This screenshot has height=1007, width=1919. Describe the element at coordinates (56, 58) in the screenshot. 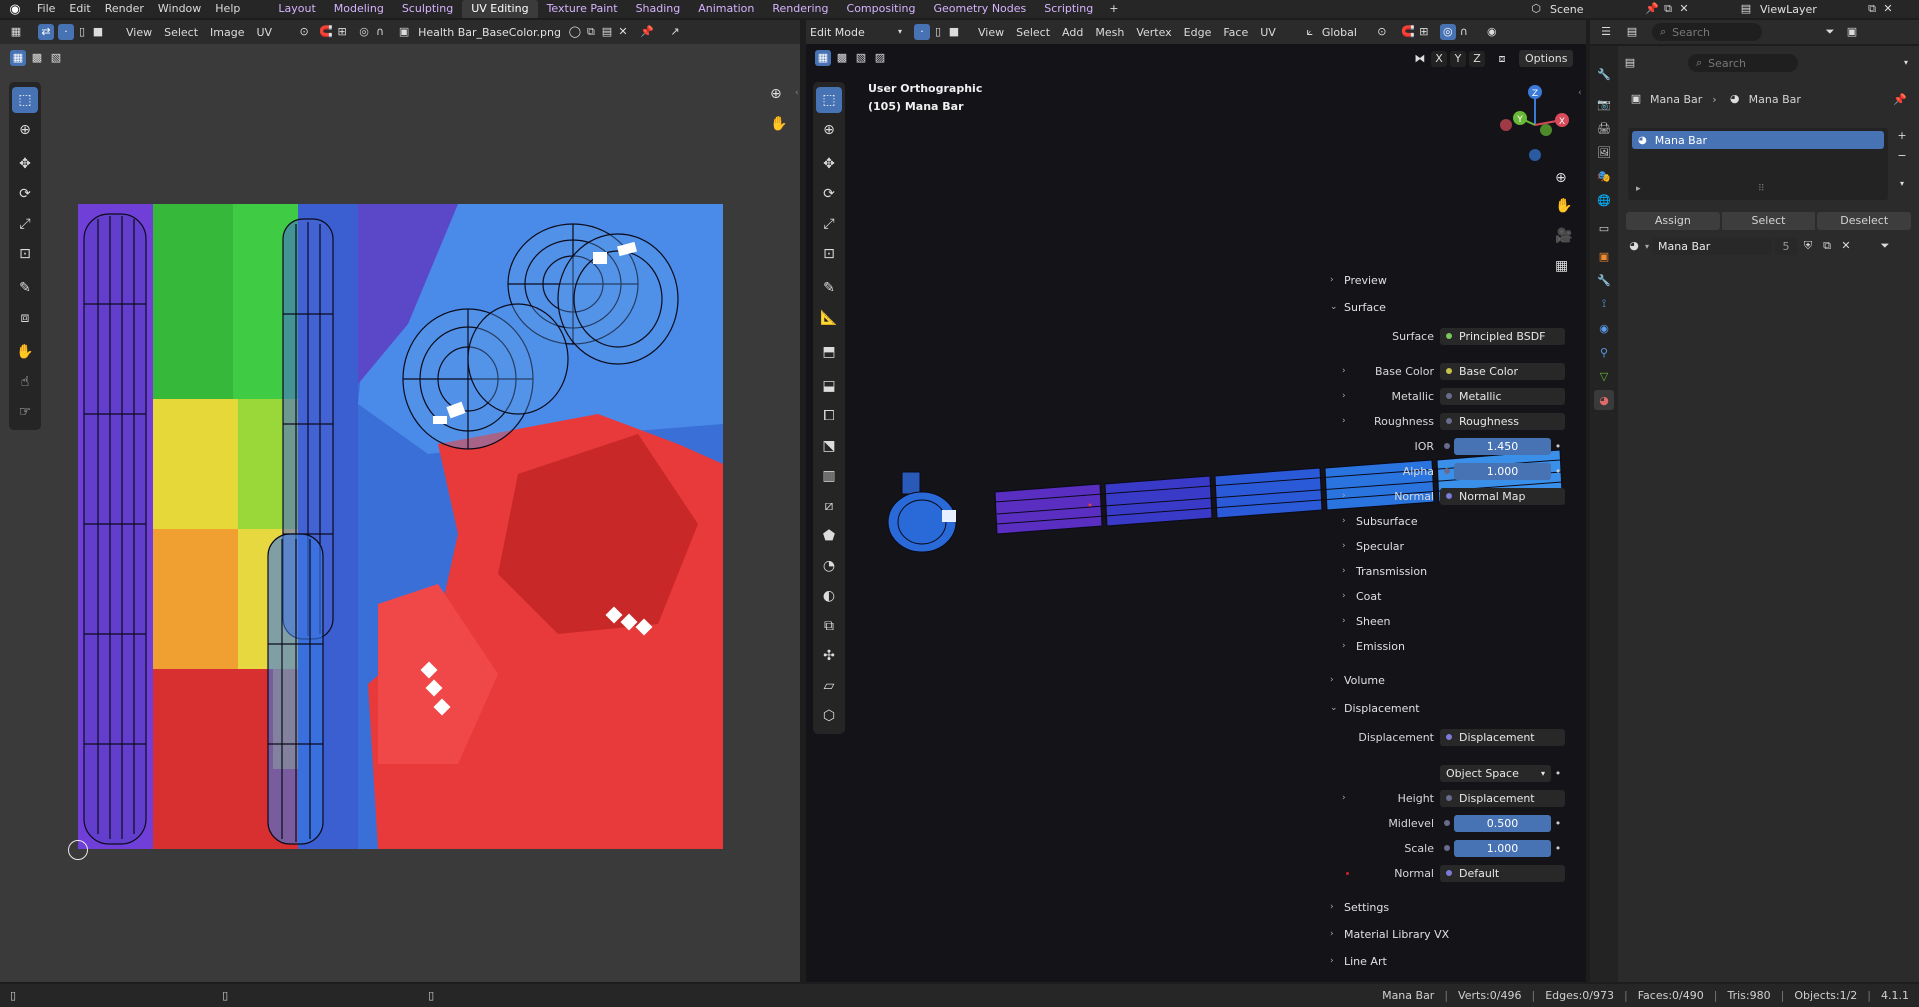

I see `select-subtract-icon: ▧` at that location.